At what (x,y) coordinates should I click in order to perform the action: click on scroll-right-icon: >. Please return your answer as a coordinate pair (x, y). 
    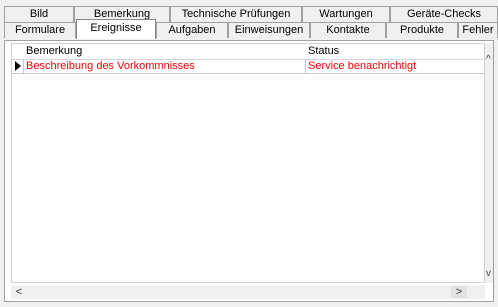
    Looking at the image, I should click on (459, 292).